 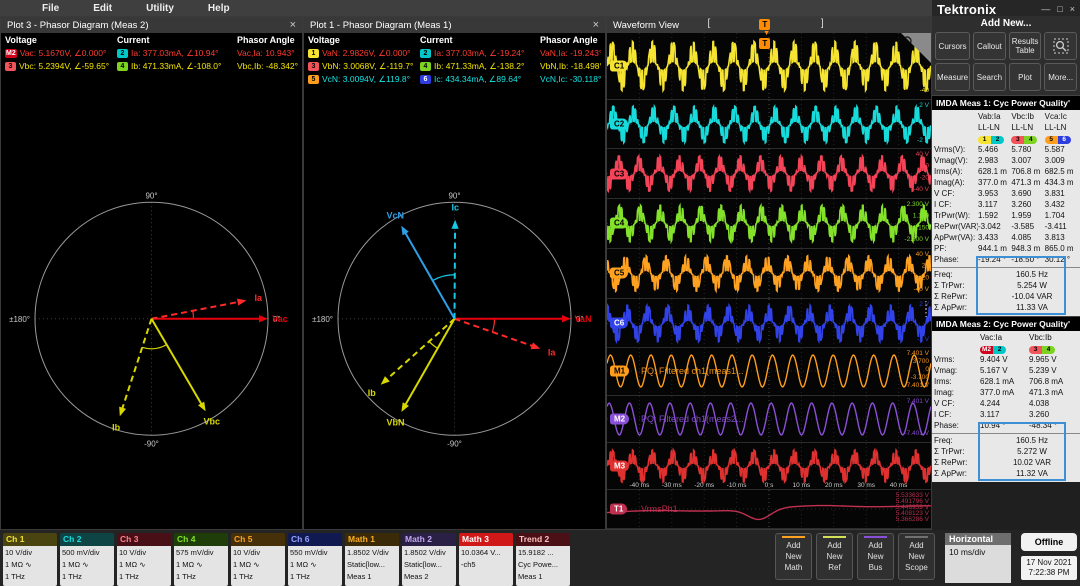 What do you see at coordinates (708, 23) in the screenshot?
I see `acq-bracket-left: [` at bounding box center [708, 23].